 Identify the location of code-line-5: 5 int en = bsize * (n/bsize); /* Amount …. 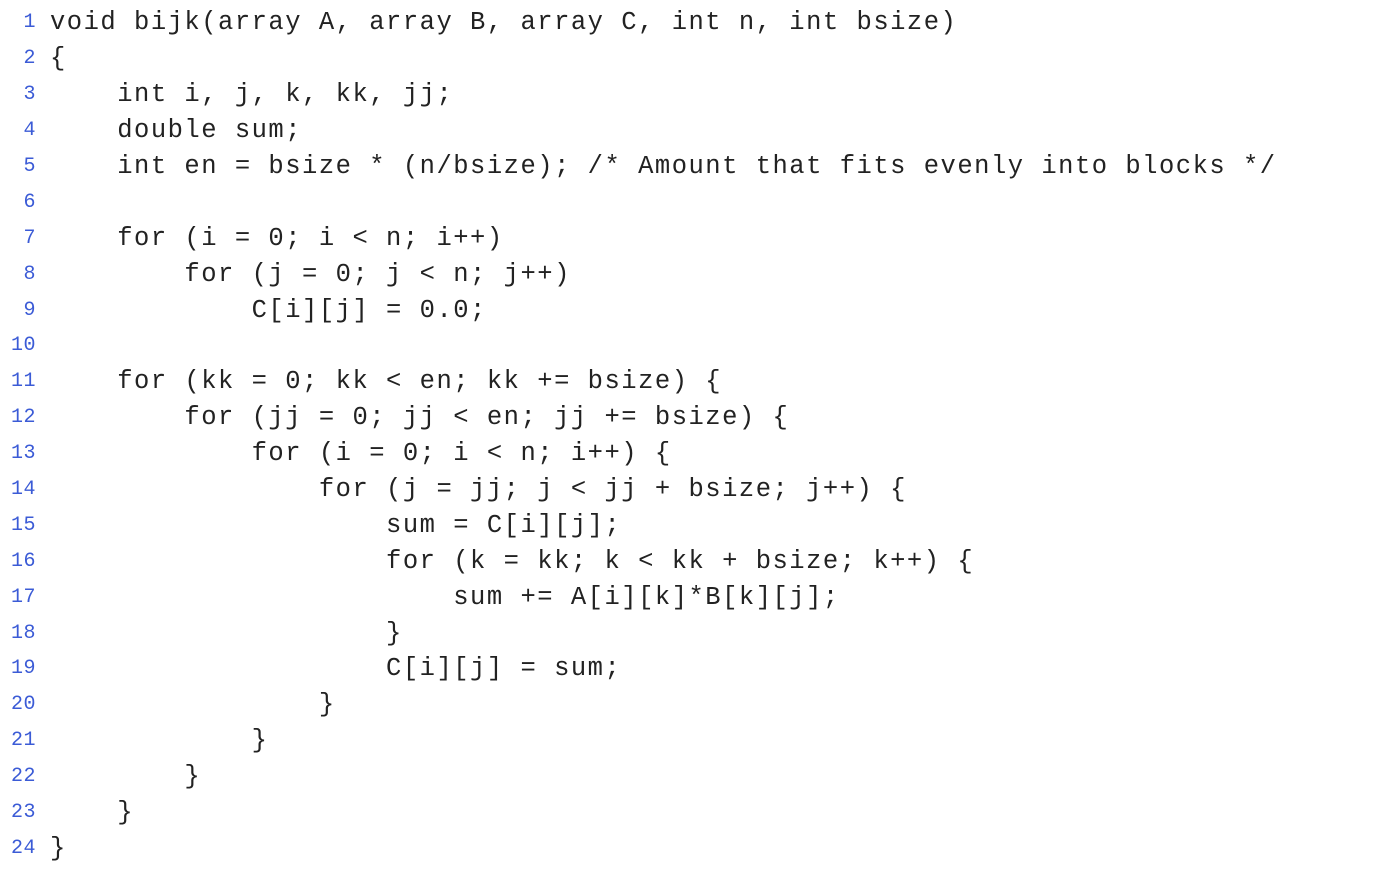
(688, 167).